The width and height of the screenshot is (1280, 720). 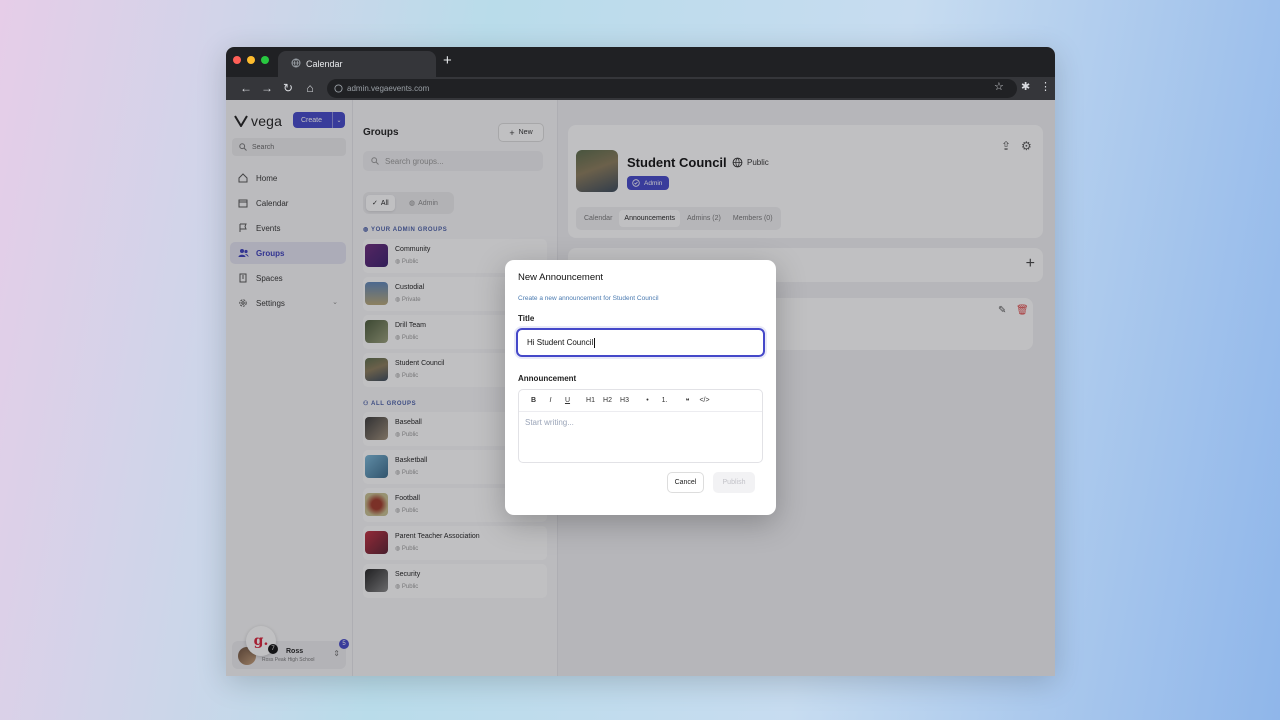 I want to click on extensions-icon: ✱, so click(x=1025, y=86).